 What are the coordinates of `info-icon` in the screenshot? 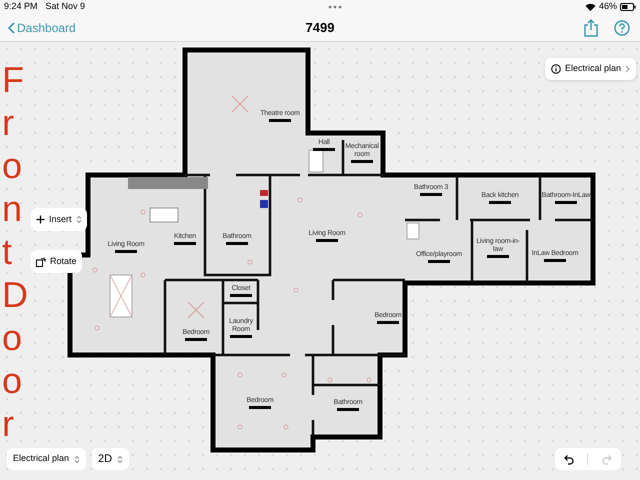 It's located at (556, 69).